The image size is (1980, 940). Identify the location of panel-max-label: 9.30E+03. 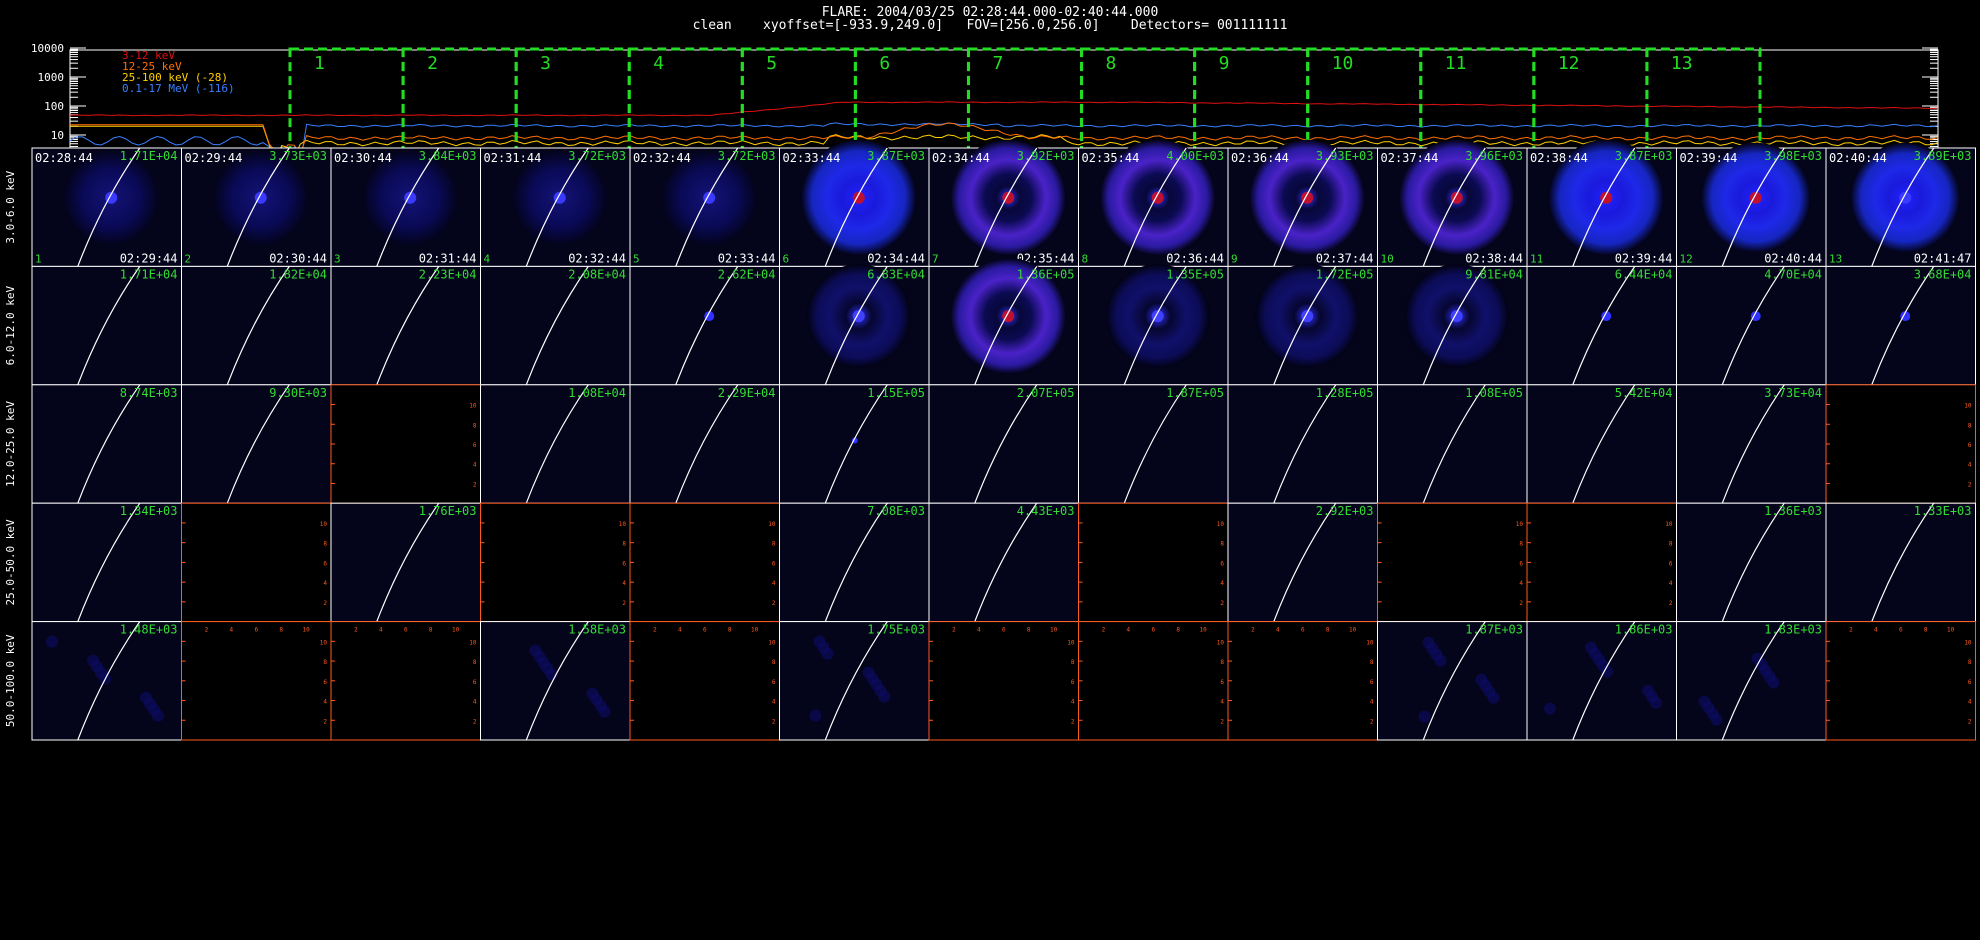
(298, 393).